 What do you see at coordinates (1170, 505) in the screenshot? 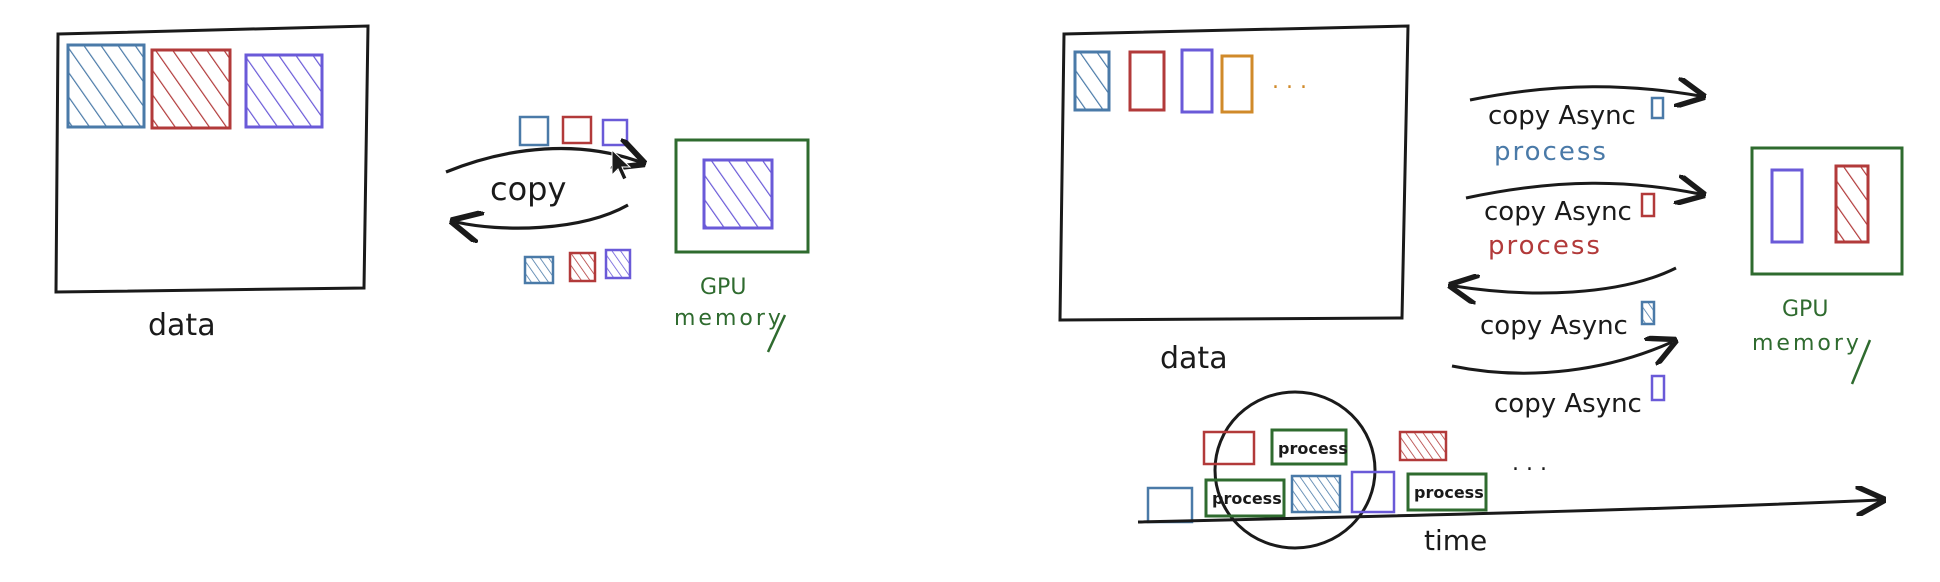
I see `timeline-bottom-blue-empty` at bounding box center [1170, 505].